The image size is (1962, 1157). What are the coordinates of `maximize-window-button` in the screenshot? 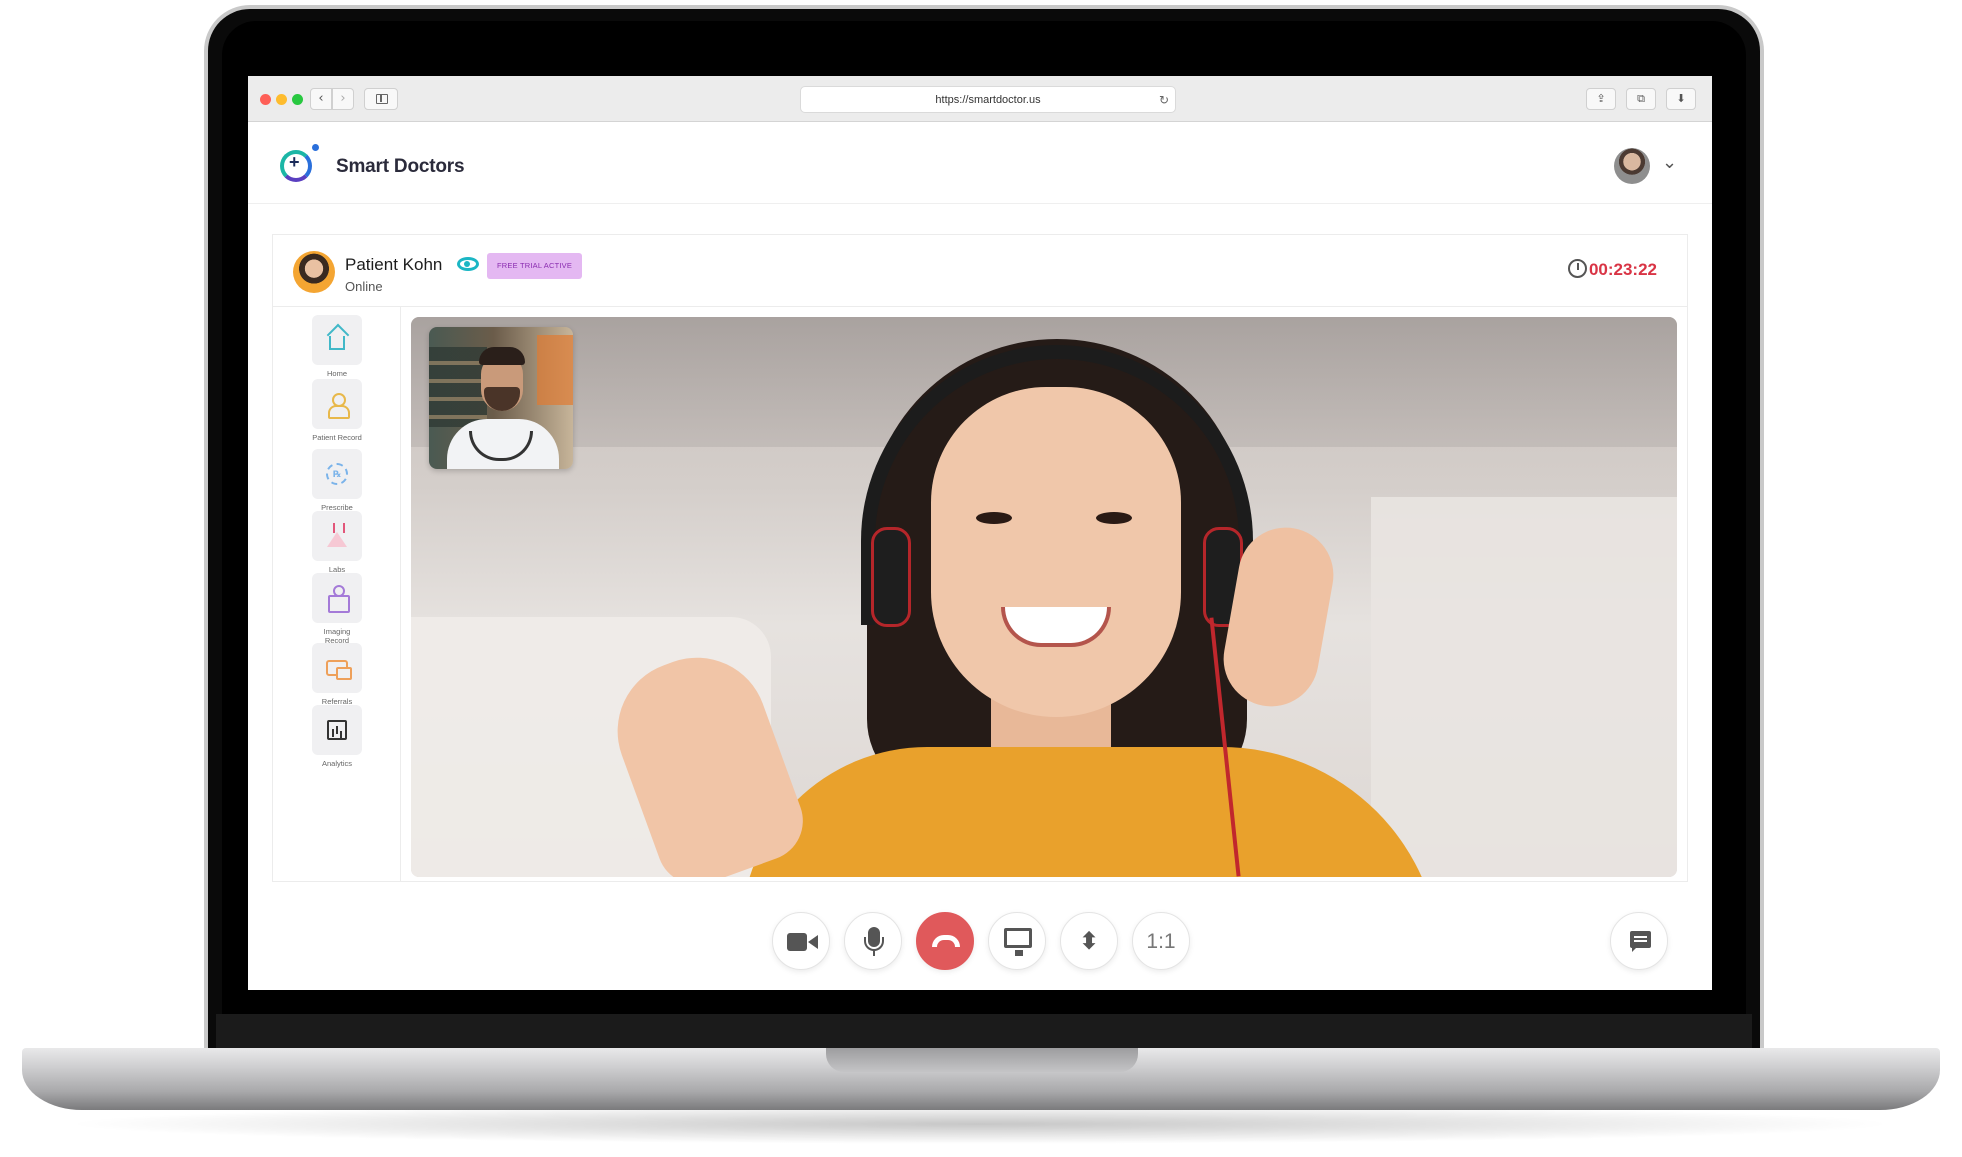 It's located at (297, 99).